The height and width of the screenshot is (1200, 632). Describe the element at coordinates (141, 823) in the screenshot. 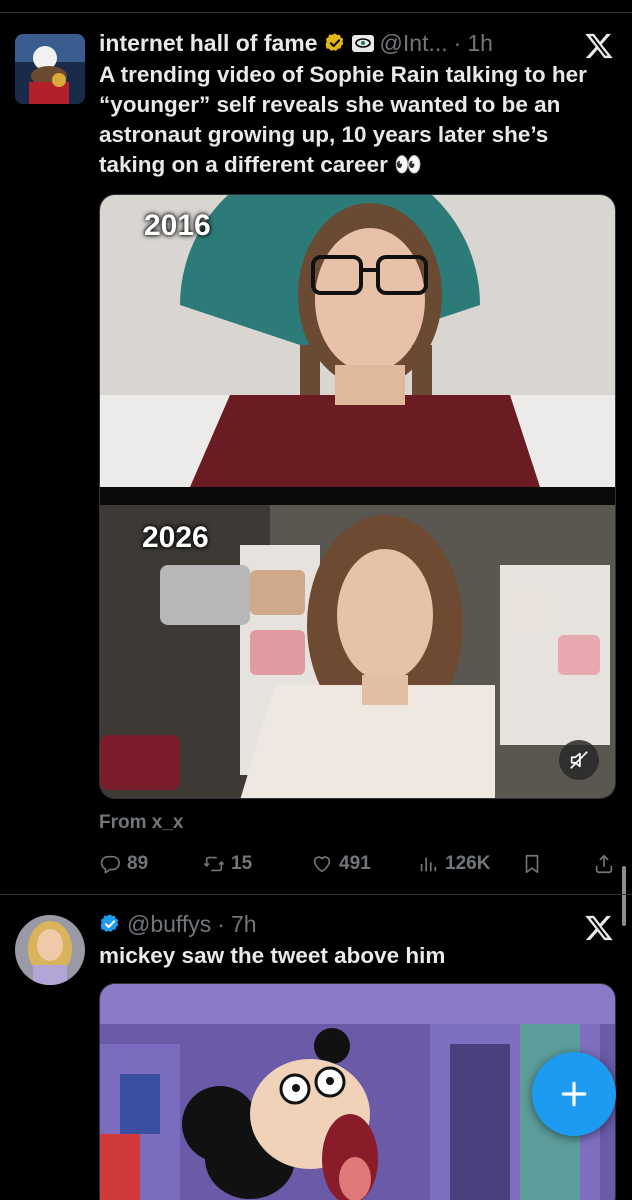

I see `video-attribution: From x_x` at that location.